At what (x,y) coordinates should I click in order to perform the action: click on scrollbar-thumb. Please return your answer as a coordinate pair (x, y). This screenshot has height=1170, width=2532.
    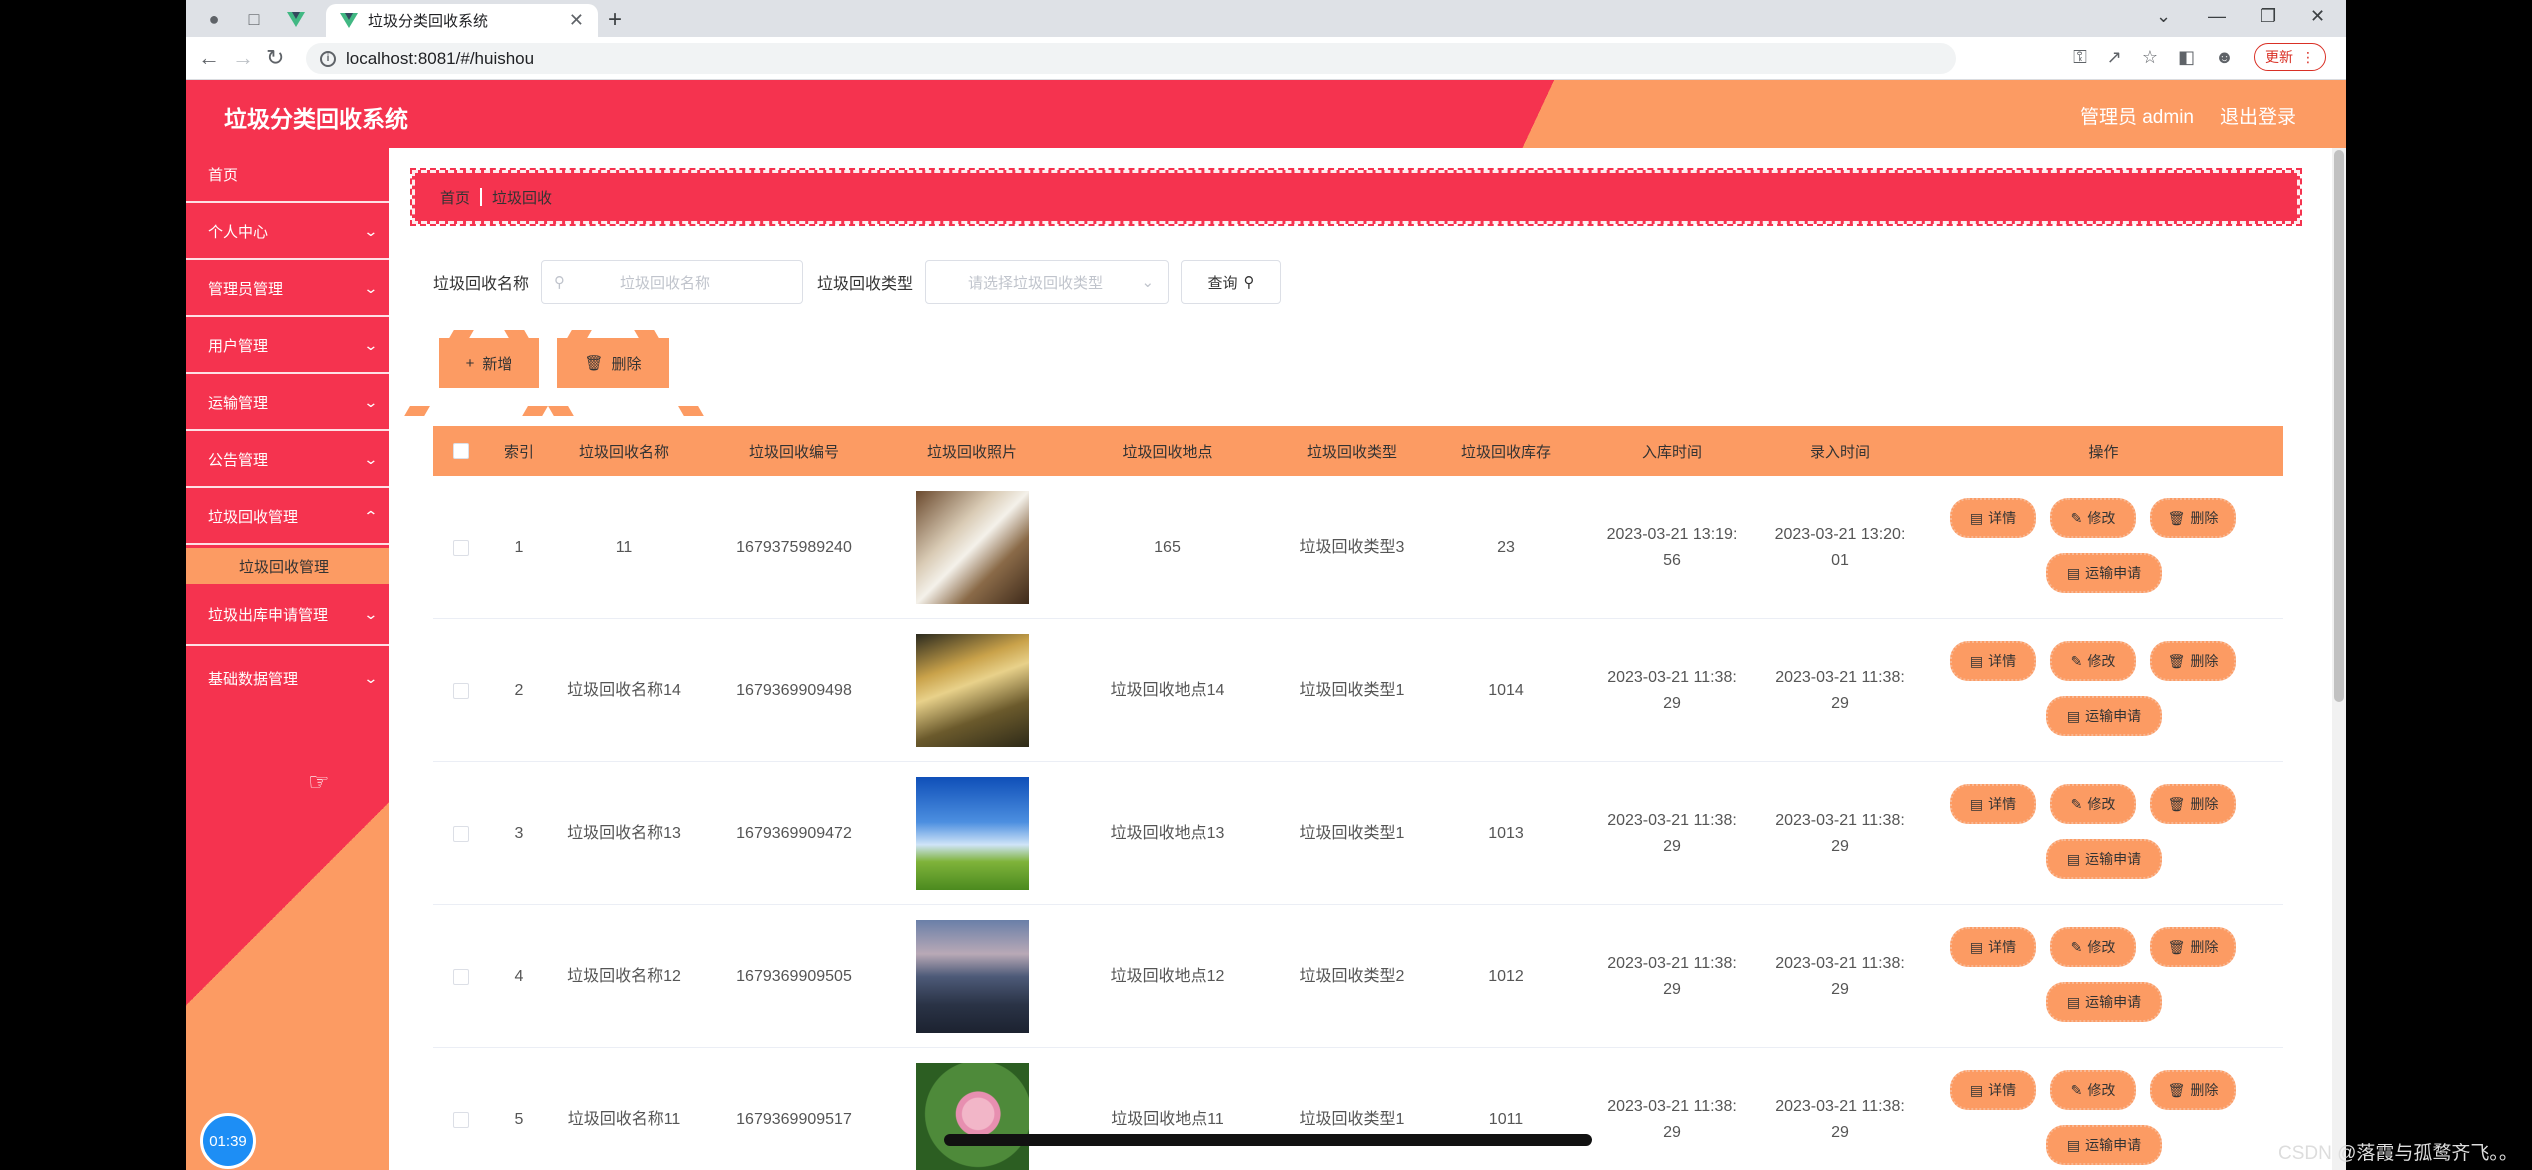
    Looking at the image, I should click on (2339, 426).